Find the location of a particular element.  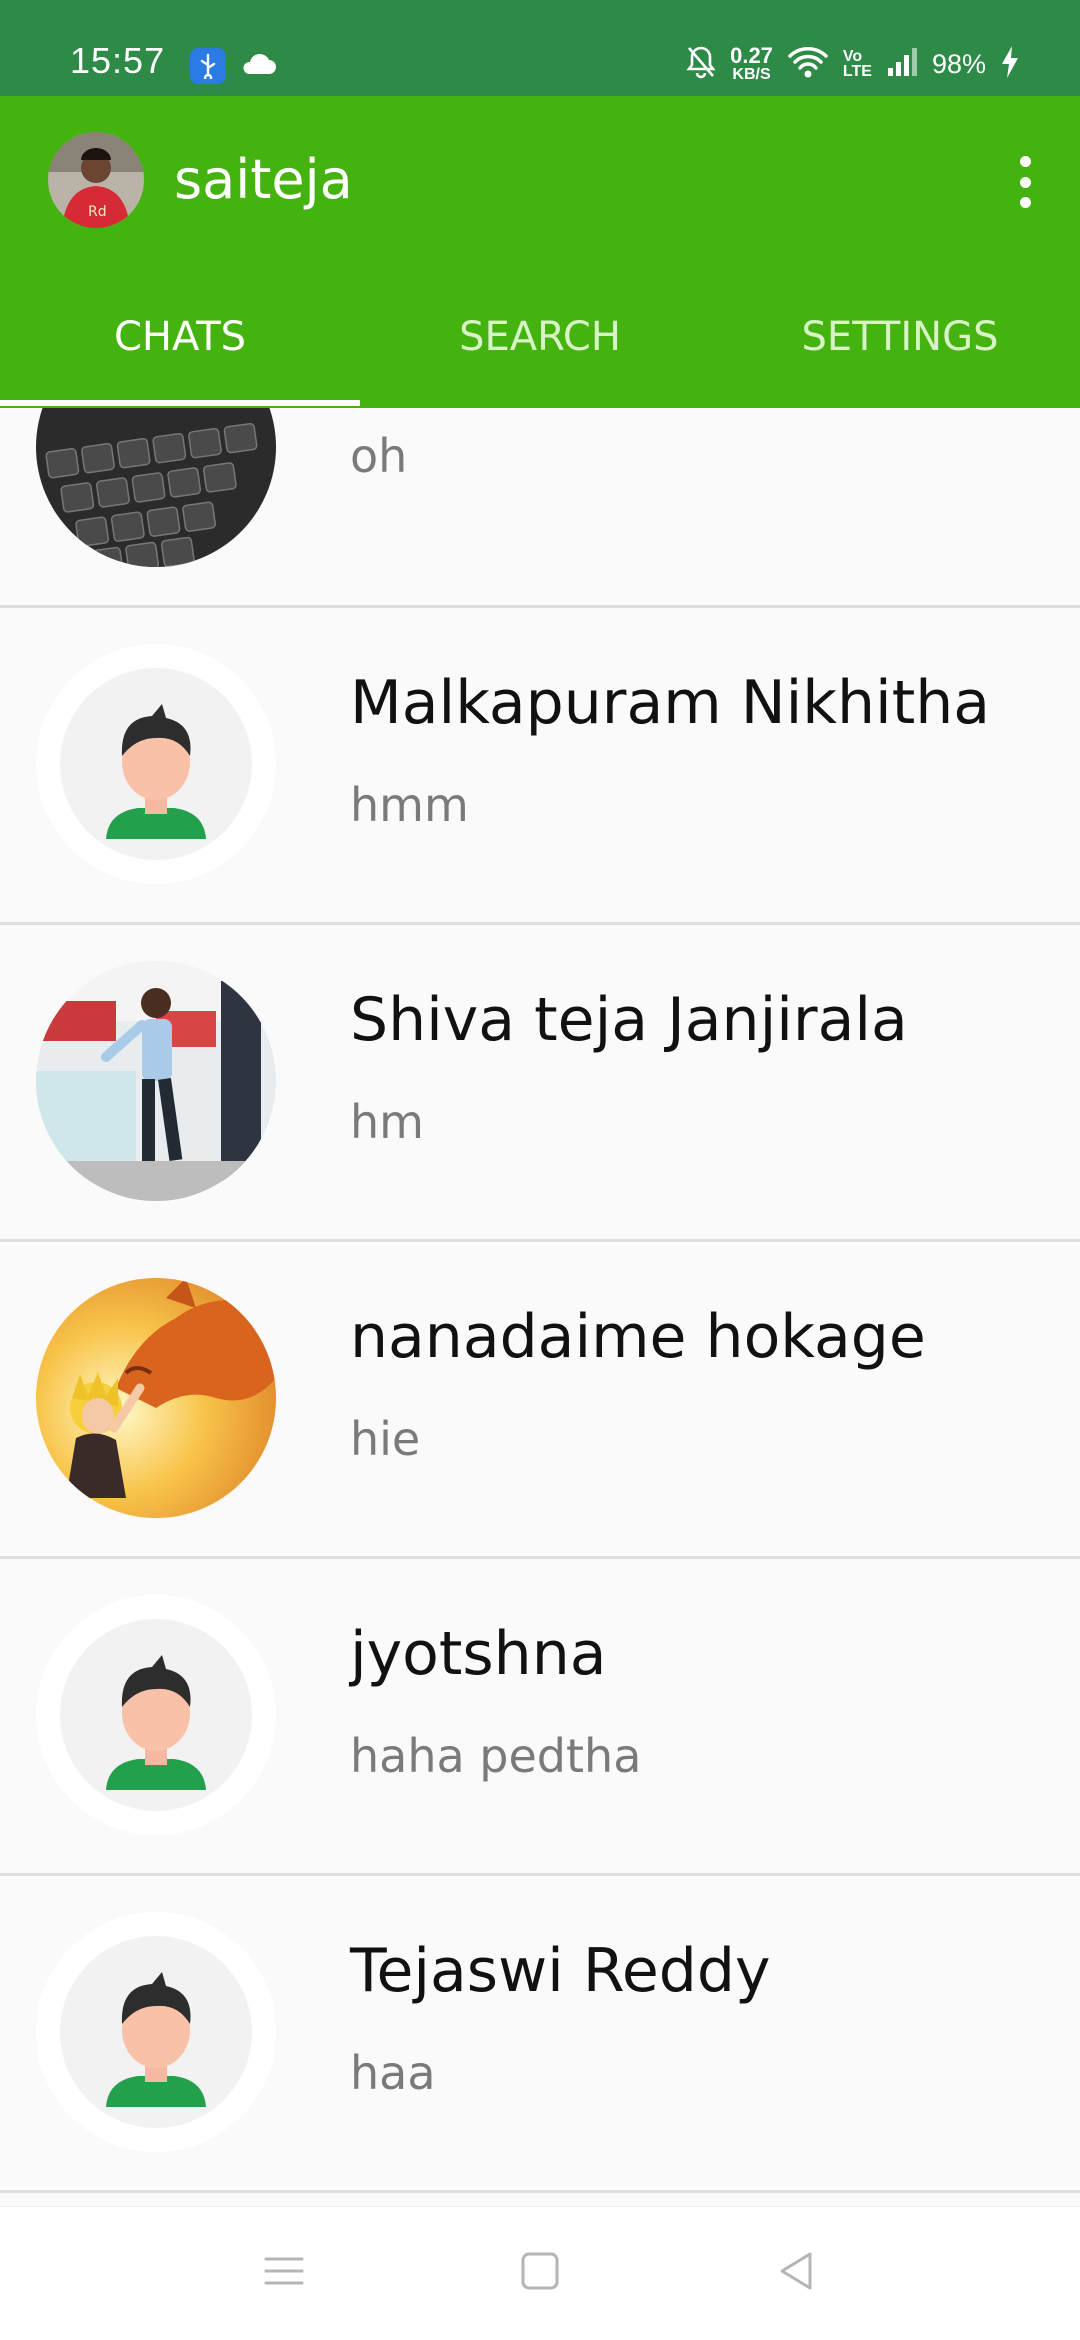

tab-search: SEARCH is located at coordinates (540, 356).